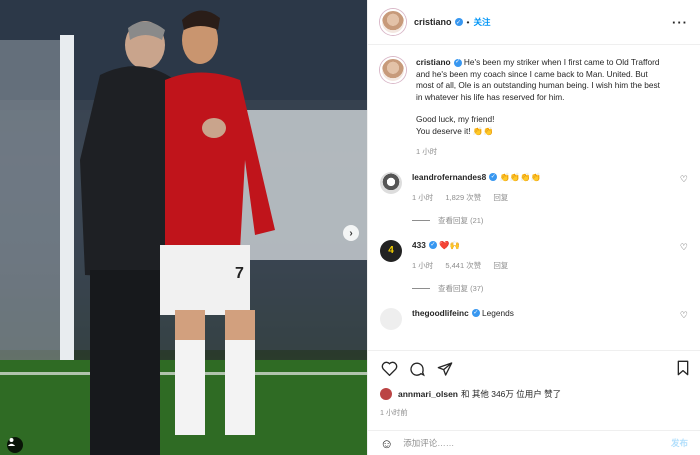 This screenshot has height=455, width=700. What do you see at coordinates (419, 245) in the screenshot?
I see `comment-username: 433` at bounding box center [419, 245].